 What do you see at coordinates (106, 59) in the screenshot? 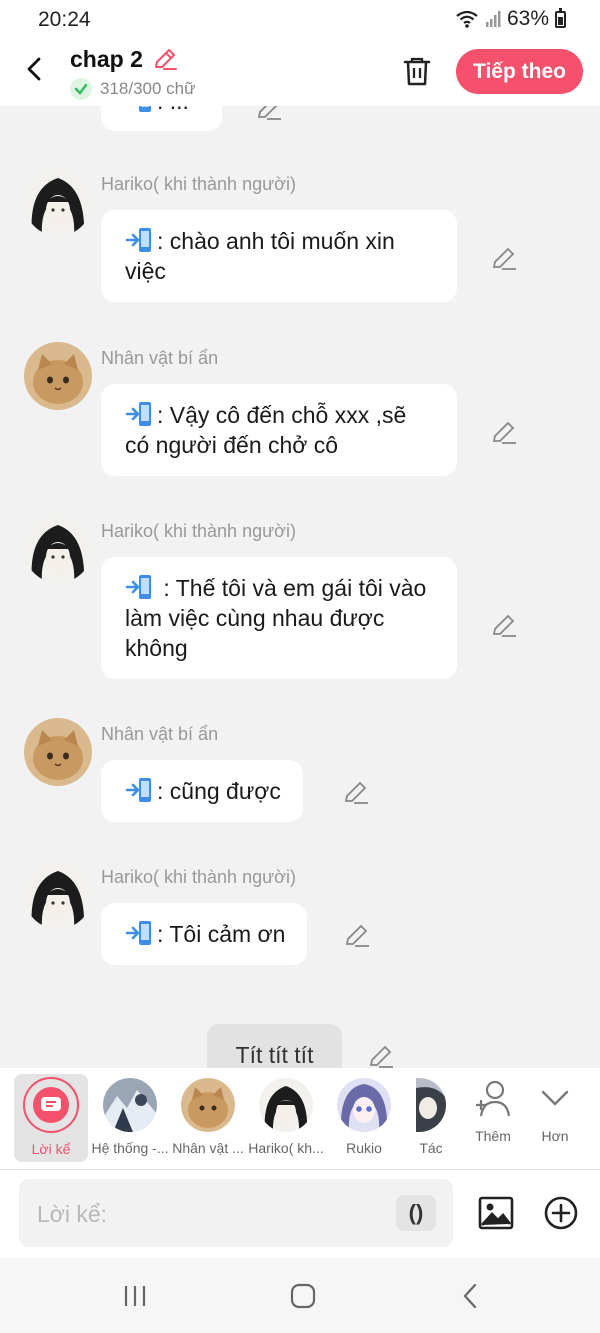
I see `page-title: chap 2` at bounding box center [106, 59].